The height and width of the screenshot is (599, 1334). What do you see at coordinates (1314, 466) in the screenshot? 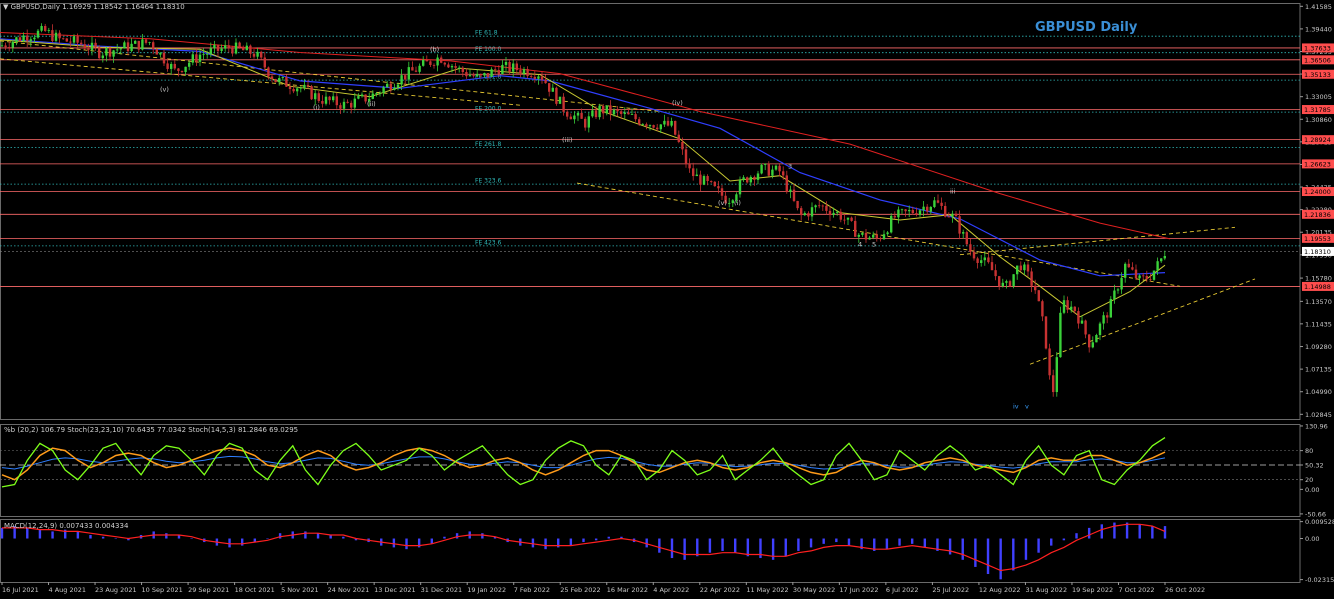
I see `osc-y-label: 50.32` at bounding box center [1314, 466].